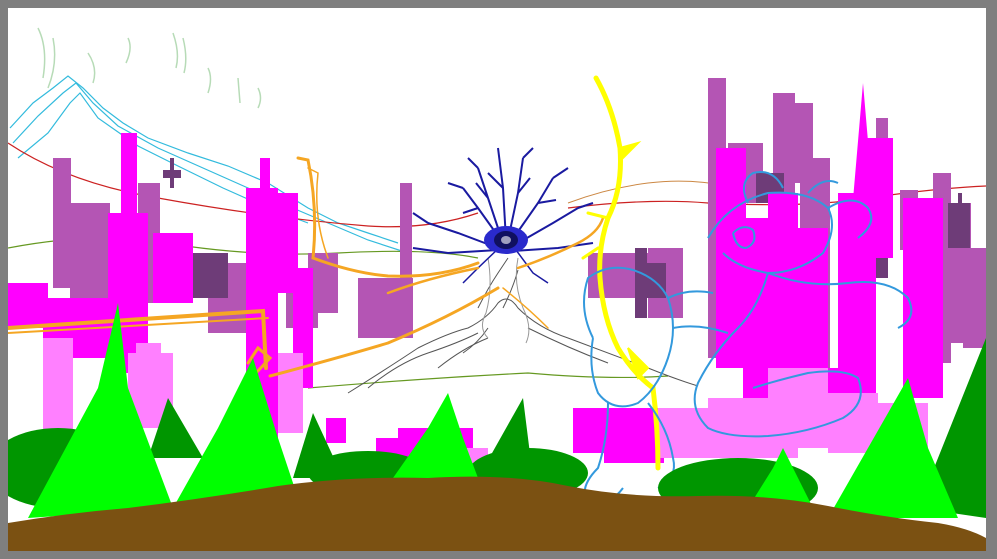  I want to click on faint-sketch-marks, so click(149, 68).